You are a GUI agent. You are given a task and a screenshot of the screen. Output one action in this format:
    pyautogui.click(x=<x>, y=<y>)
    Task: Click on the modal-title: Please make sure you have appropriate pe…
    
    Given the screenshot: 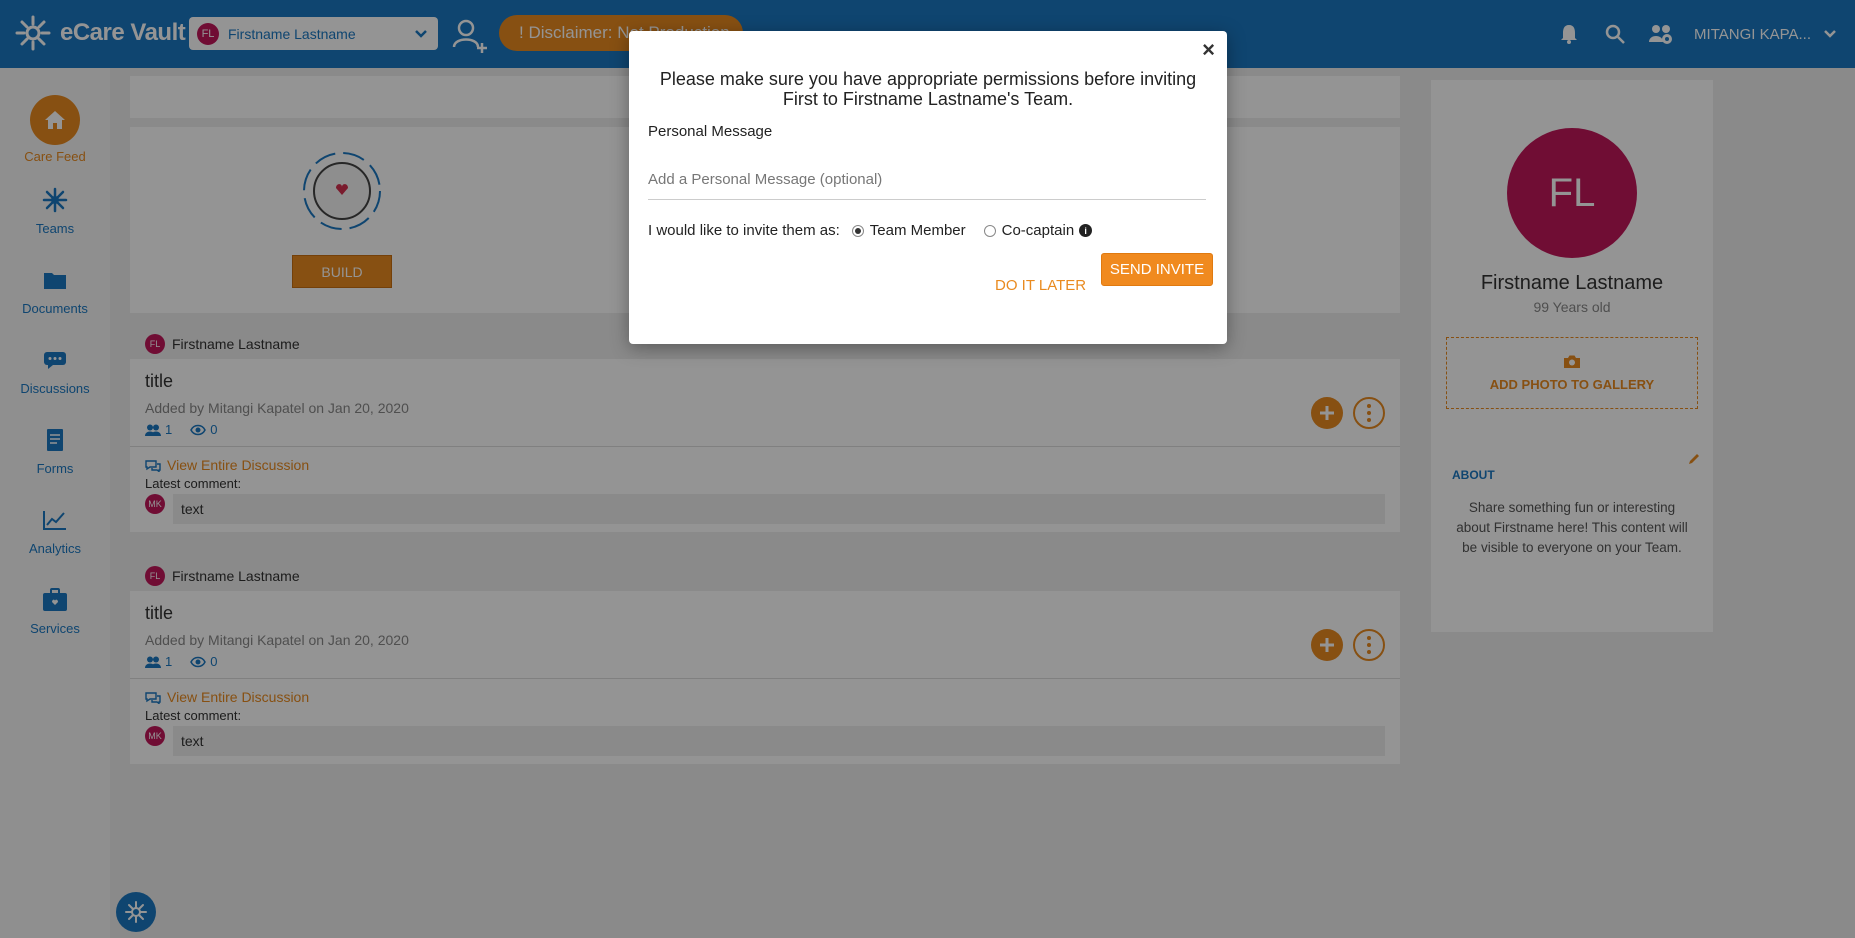 What is the action you would take?
    pyautogui.click(x=928, y=89)
    